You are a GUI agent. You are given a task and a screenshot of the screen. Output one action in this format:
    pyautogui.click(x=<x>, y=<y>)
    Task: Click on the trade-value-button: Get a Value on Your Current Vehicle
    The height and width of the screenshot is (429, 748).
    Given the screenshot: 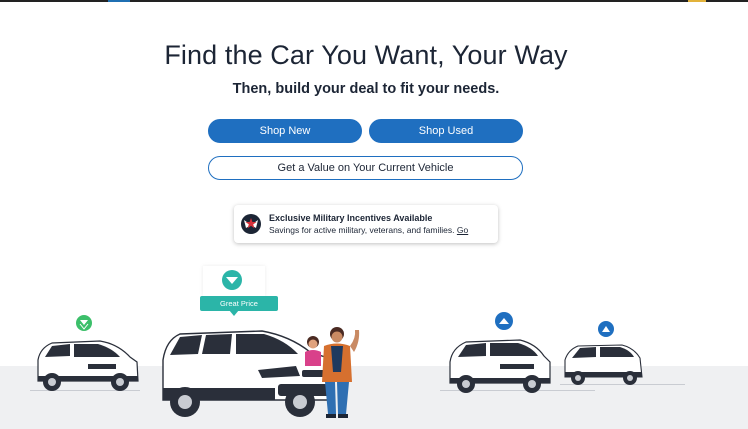 What is the action you would take?
    pyautogui.click(x=365, y=168)
    